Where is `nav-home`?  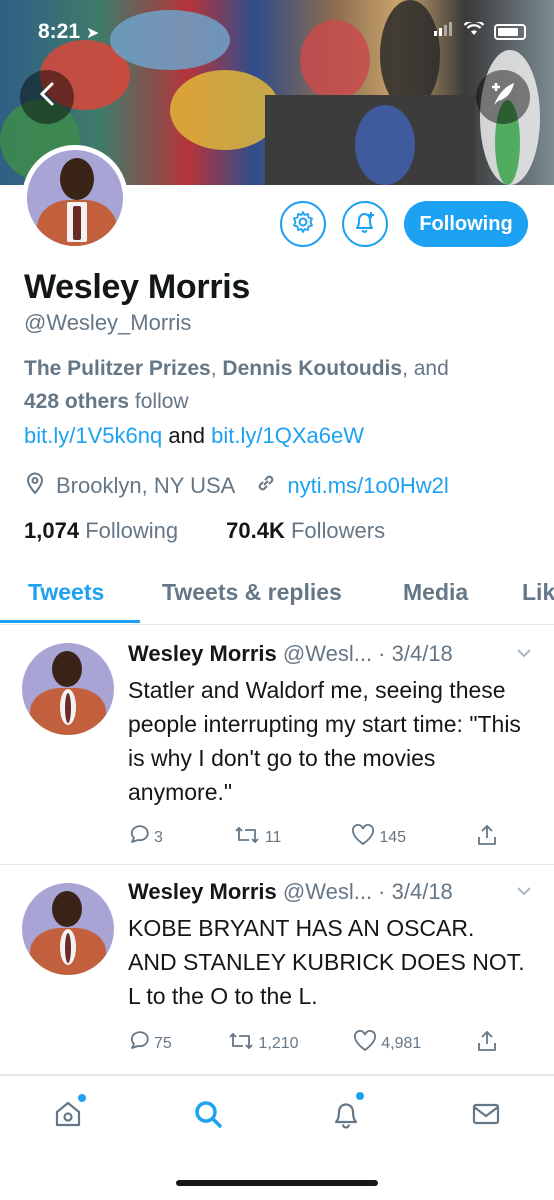
nav-home is located at coordinates (68, 1115).